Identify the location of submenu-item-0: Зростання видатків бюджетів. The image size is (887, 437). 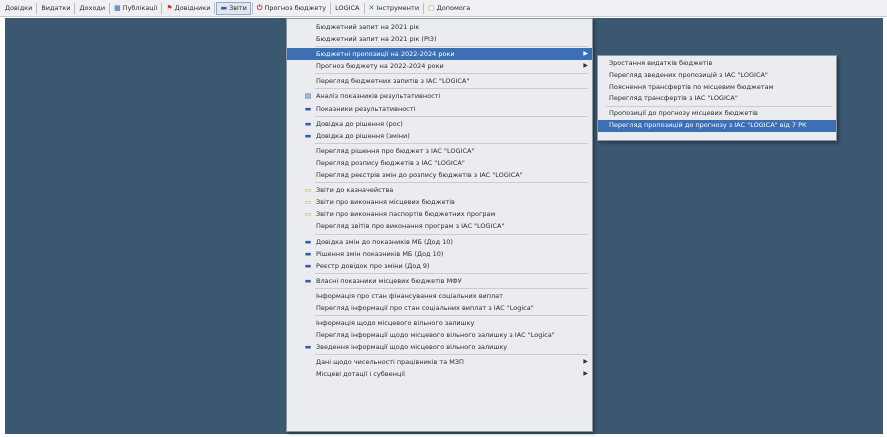
(717, 64).